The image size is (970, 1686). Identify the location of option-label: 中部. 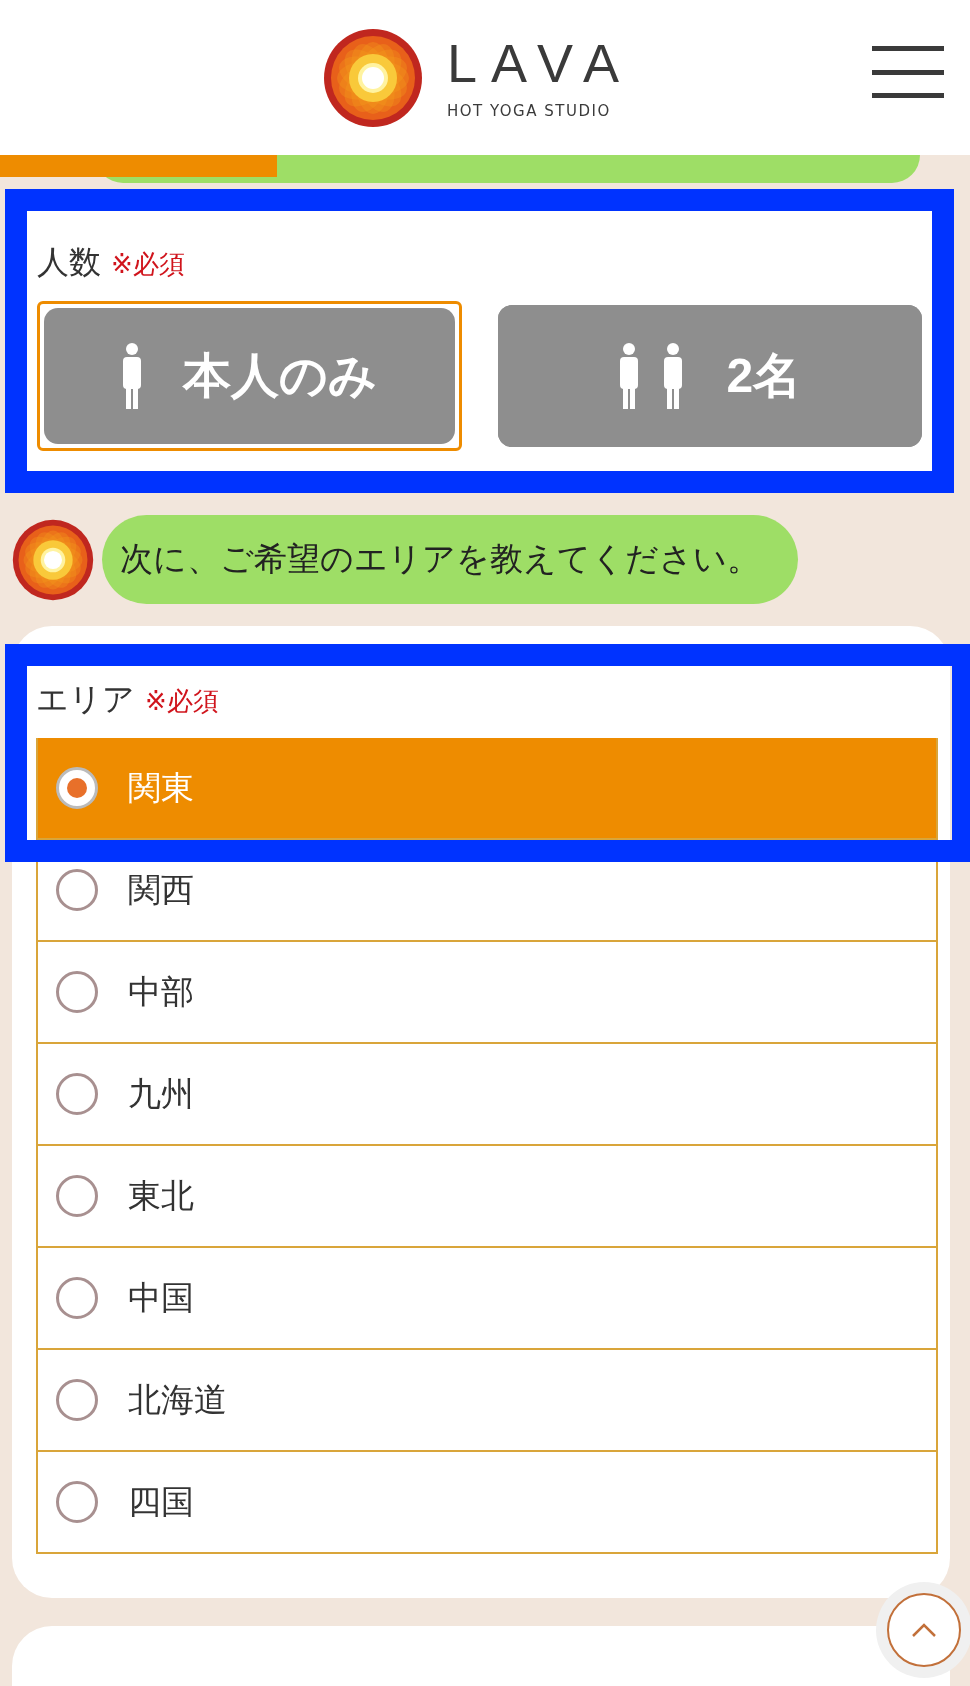
(161, 991).